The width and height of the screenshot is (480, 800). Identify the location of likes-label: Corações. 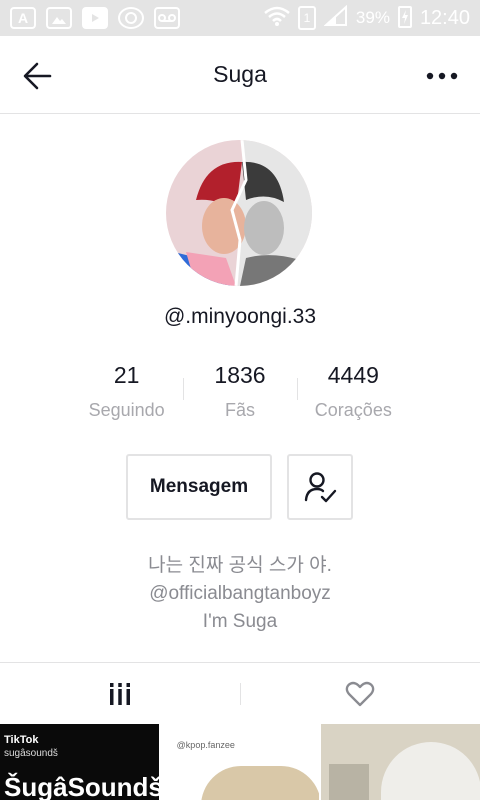
(353, 410).